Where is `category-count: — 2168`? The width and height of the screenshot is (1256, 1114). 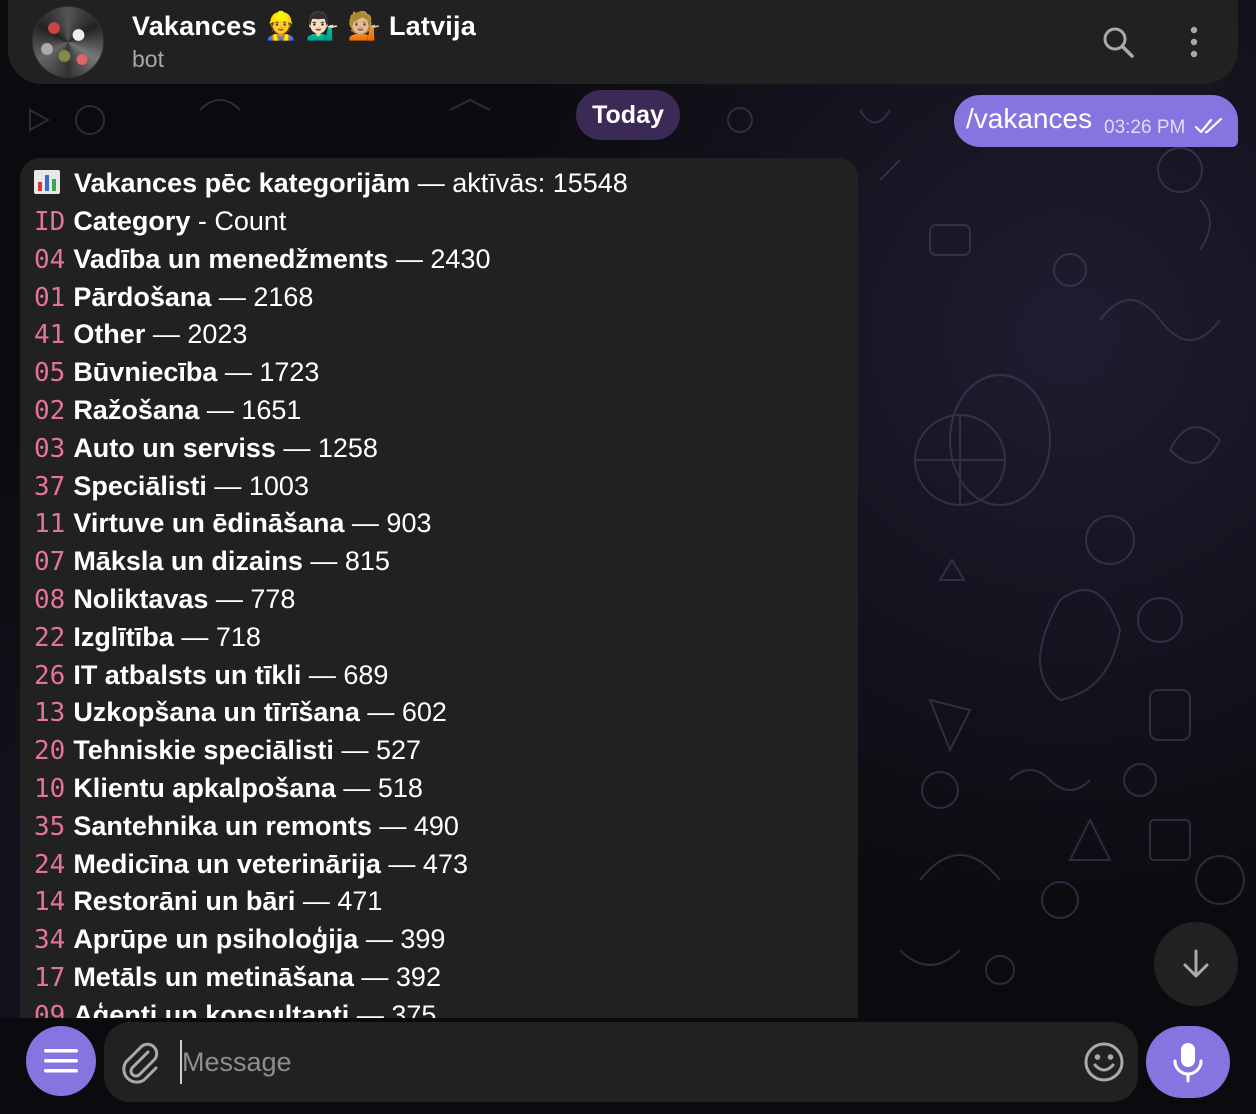
category-count: — 2168 is located at coordinates (262, 296).